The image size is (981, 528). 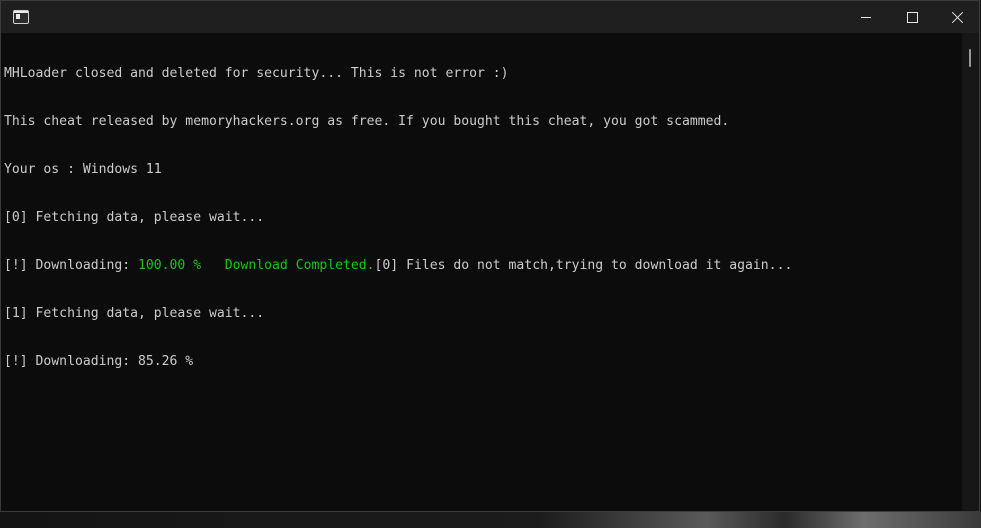 What do you see at coordinates (99, 361) in the screenshot?
I see `console-line: [!] Downloading: 85.26 %` at bounding box center [99, 361].